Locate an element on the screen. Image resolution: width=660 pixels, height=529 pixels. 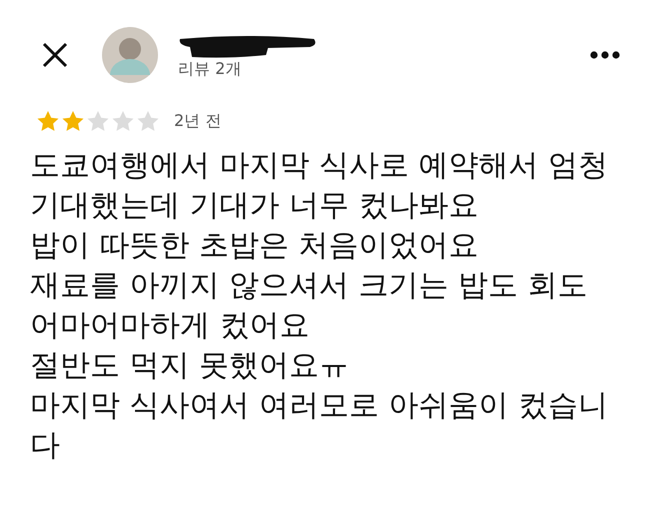
avatar is located at coordinates (130, 55).